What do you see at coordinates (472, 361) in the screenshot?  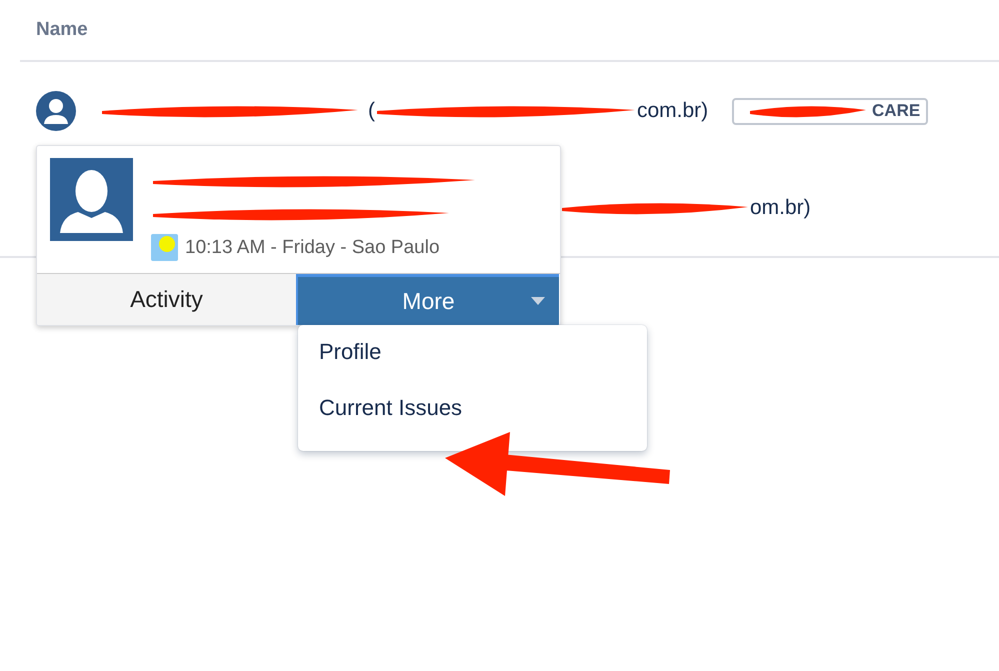 I see `menu-item: Profile` at bounding box center [472, 361].